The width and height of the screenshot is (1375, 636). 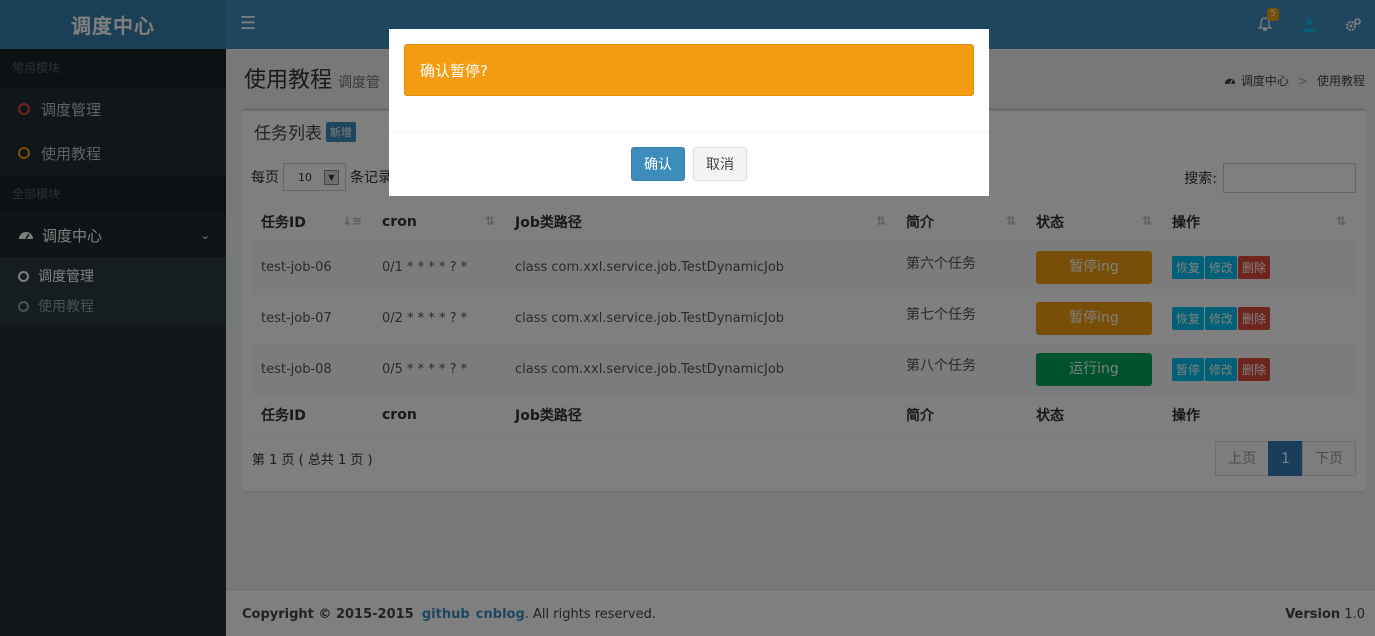 What do you see at coordinates (658, 164) in the screenshot?
I see `confirm-button: 确认` at bounding box center [658, 164].